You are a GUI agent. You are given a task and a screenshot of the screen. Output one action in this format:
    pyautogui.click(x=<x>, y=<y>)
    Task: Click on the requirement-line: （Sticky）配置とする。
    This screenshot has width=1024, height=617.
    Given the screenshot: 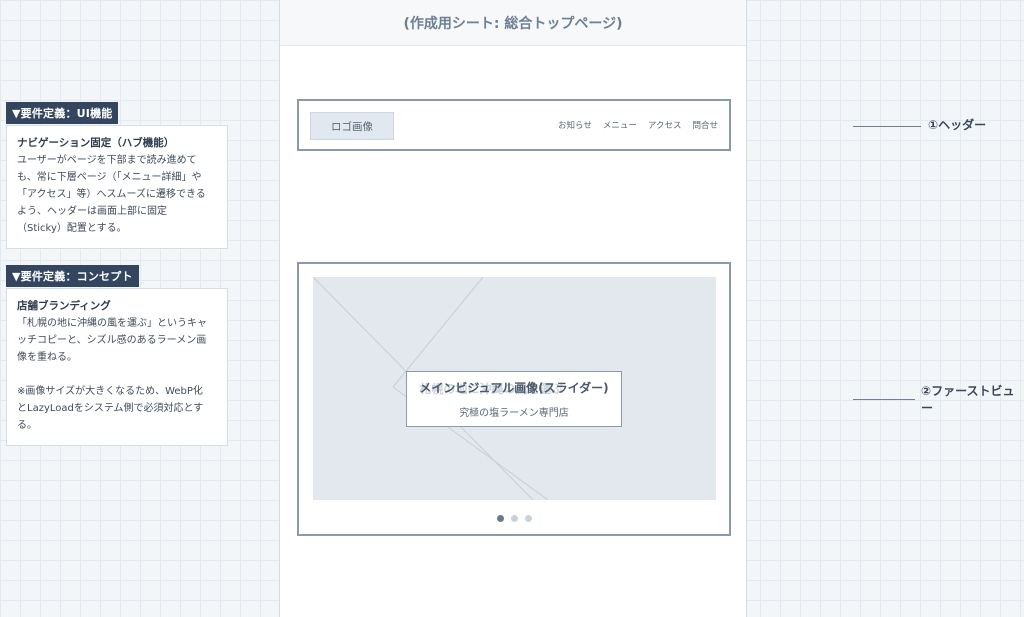 What is the action you would take?
    pyautogui.click(x=72, y=228)
    